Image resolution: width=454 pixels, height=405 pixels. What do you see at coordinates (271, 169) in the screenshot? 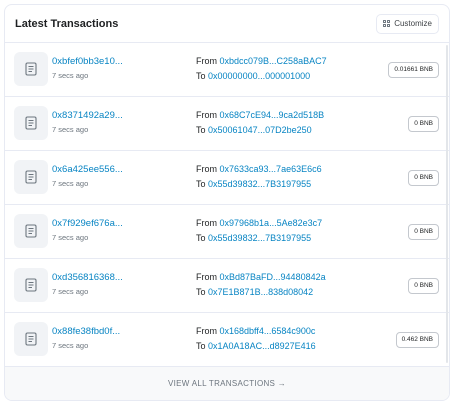
I see `from-address-link: 0x7633ca93...7ae63E6c6` at bounding box center [271, 169].